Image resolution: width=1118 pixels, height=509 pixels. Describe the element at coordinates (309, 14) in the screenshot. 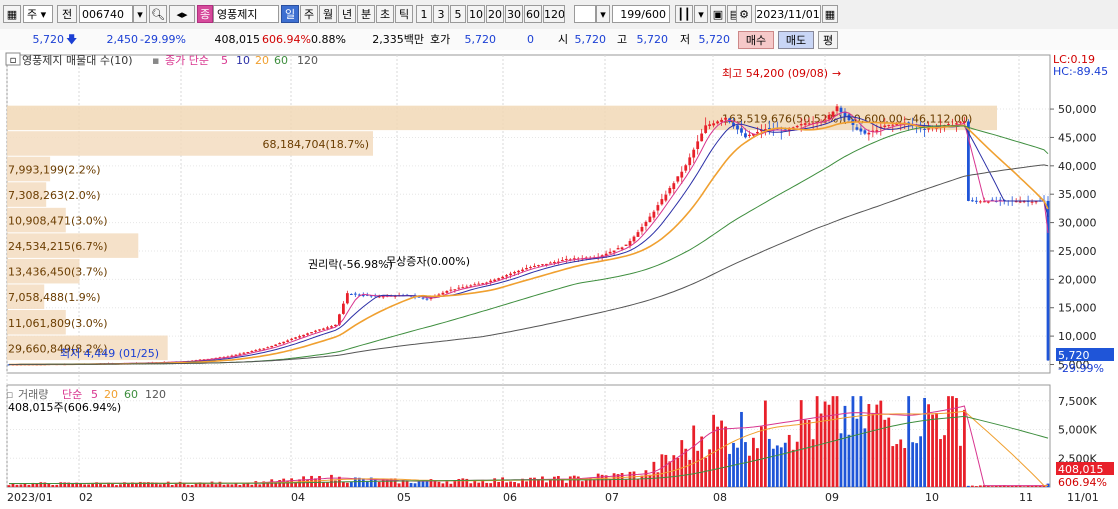

I see `period-tab-1: 주` at that location.